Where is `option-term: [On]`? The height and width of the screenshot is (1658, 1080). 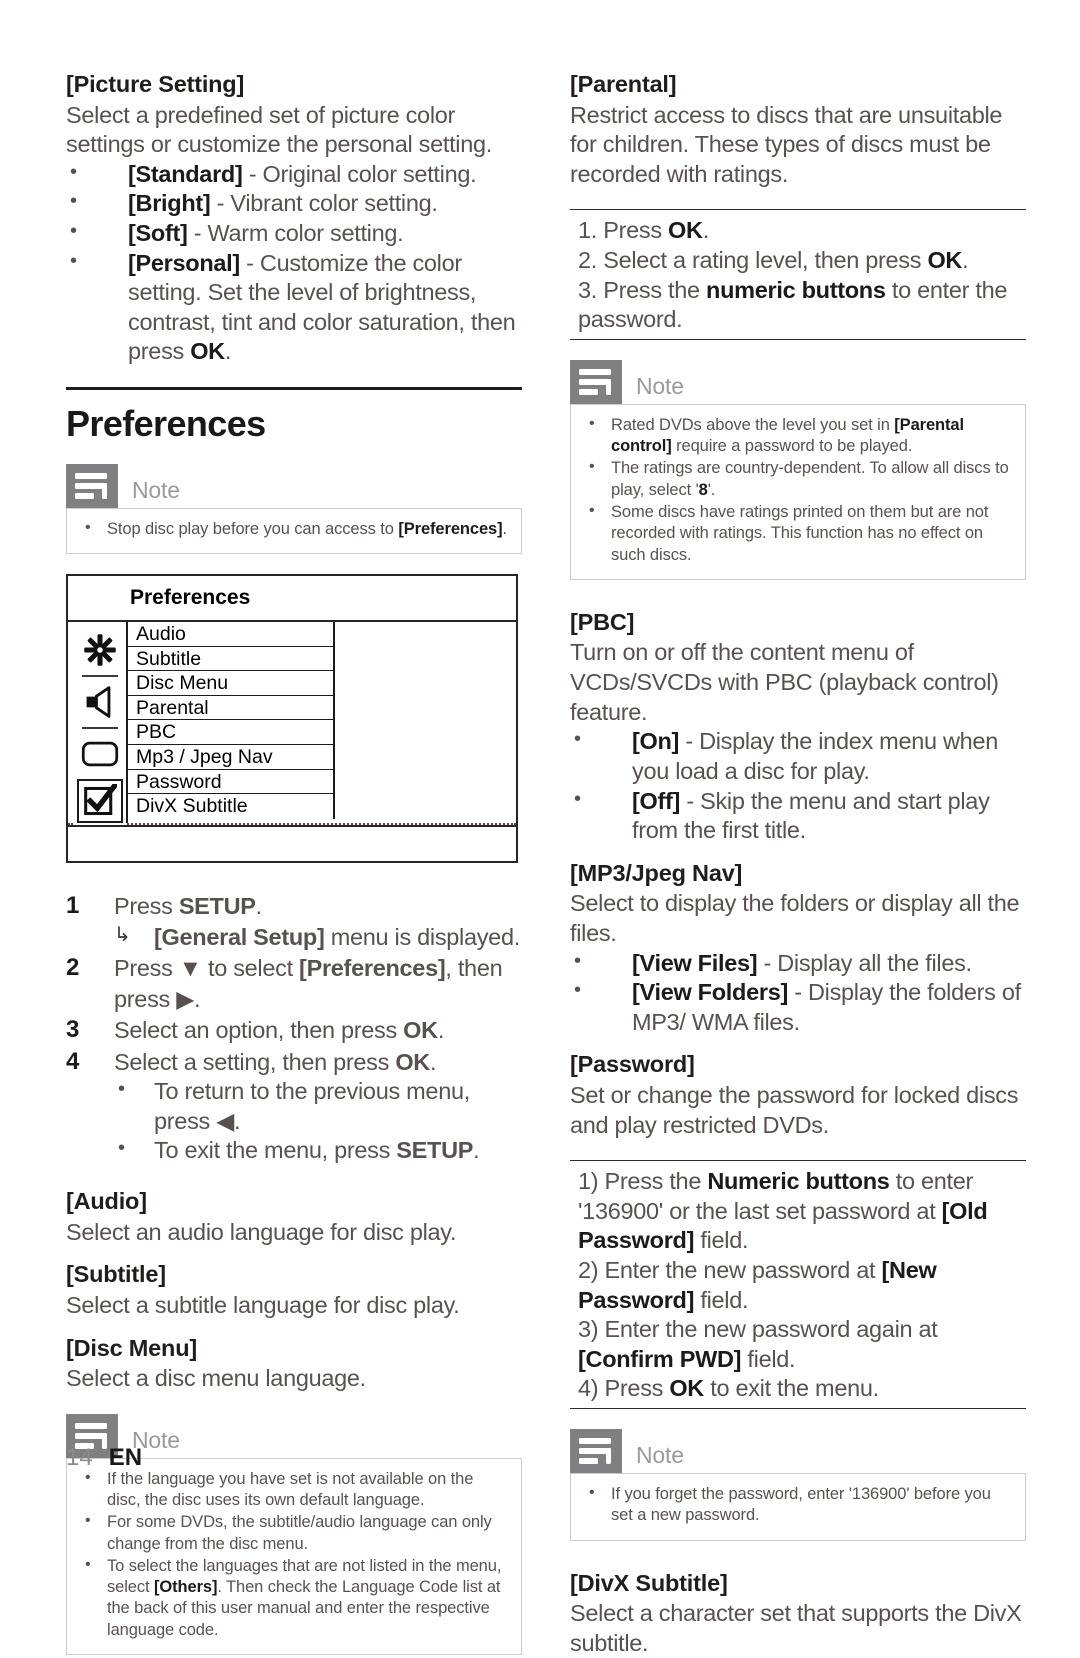 option-term: [On] is located at coordinates (656, 741).